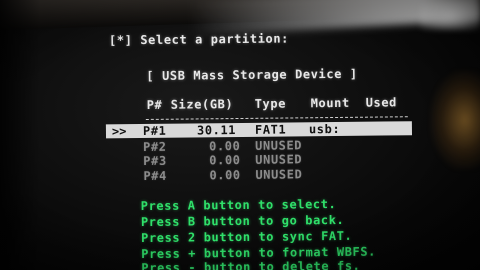 The image size is (480, 270). What do you see at coordinates (20, 135) in the screenshot?
I see `edge-shadow` at bounding box center [20, 135].